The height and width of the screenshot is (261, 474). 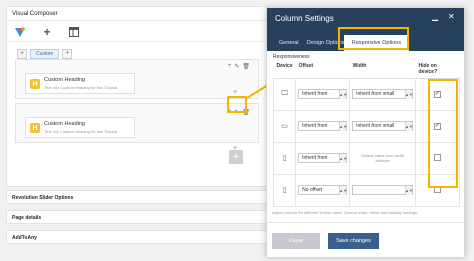 I want to click on save-changes-button: Save changes, so click(x=353, y=241).